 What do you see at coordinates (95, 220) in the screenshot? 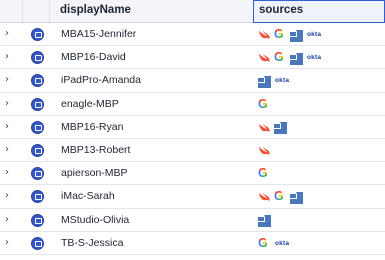
I see `device-name: MStudio-Olivia` at bounding box center [95, 220].